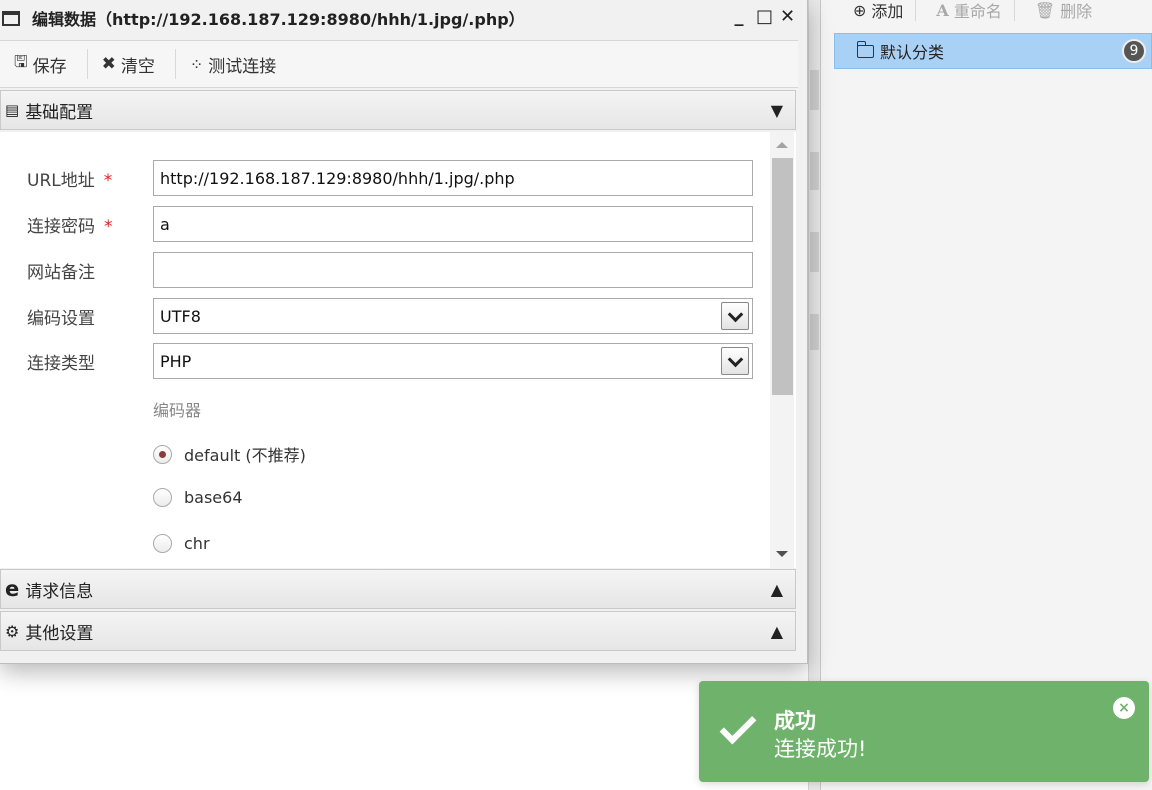 This screenshot has width=1152, height=790. Describe the element at coordinates (924, 731) in the screenshot. I see `success-toast: 成功 连接成功! ×` at that location.